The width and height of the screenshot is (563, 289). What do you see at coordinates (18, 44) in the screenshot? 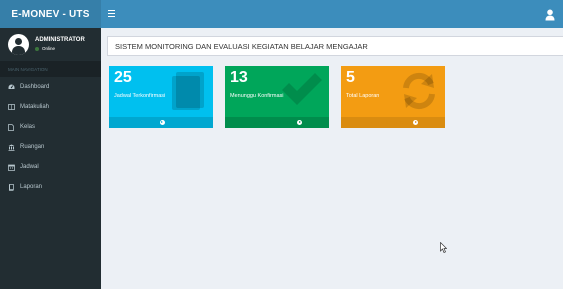
I see `avatar` at bounding box center [18, 44].